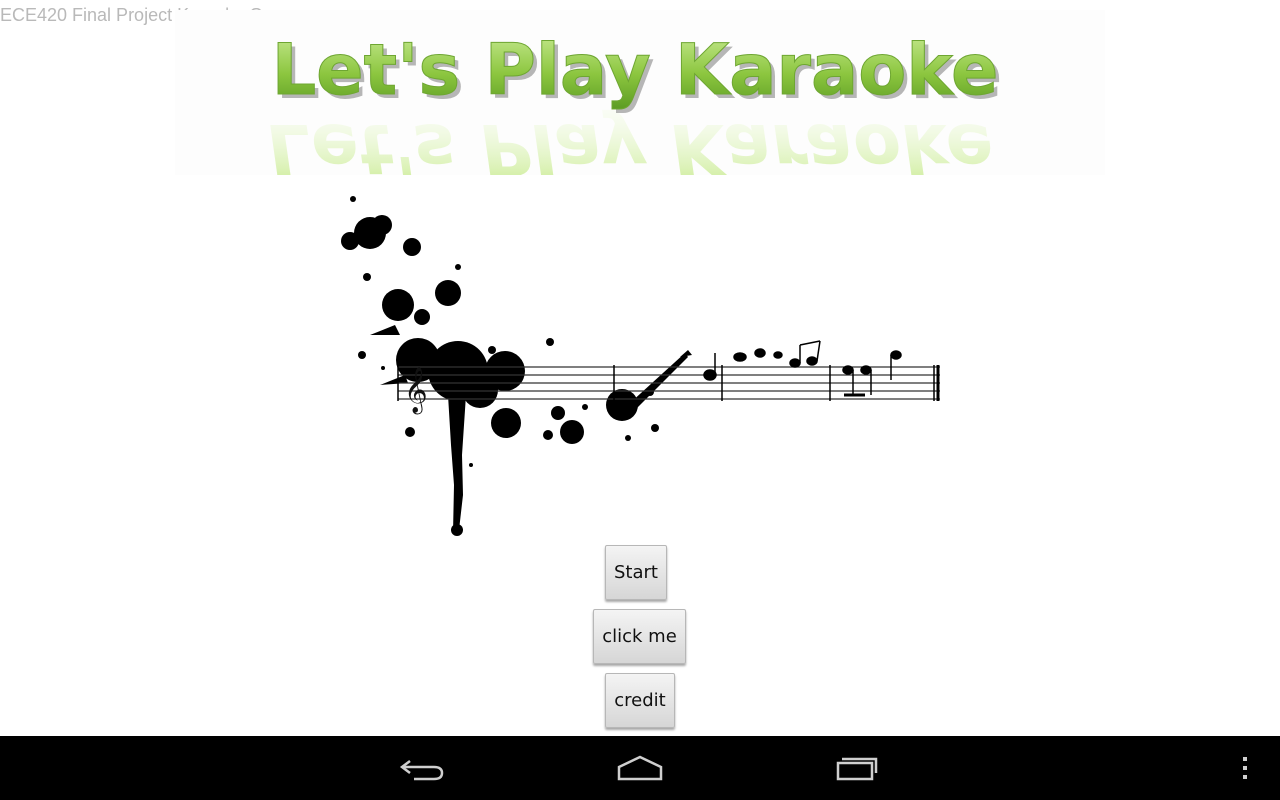 This screenshot has height=800, width=1280. What do you see at coordinates (640, 700) in the screenshot?
I see `credit-button: credit` at bounding box center [640, 700].